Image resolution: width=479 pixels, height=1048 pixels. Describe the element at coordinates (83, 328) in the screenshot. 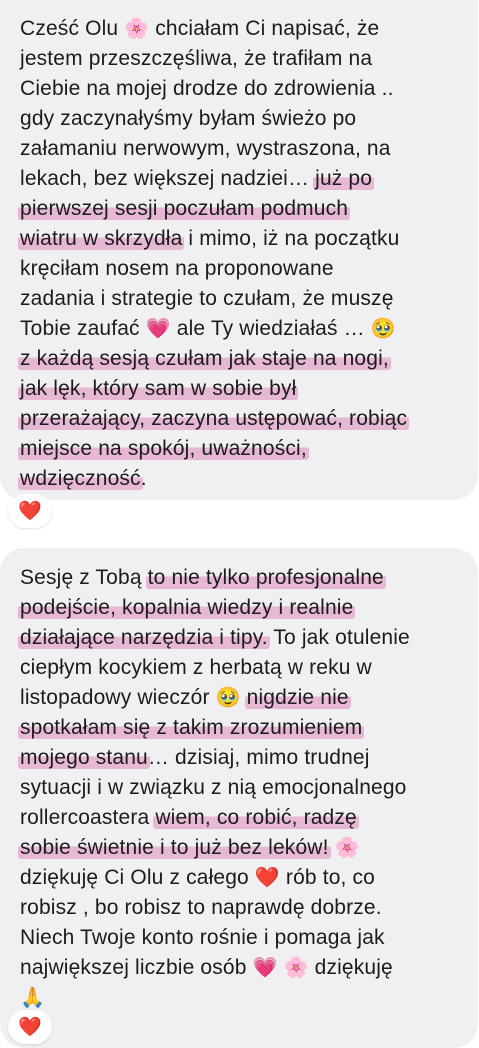

I see `message-text-segment: Tobie zaufać` at that location.